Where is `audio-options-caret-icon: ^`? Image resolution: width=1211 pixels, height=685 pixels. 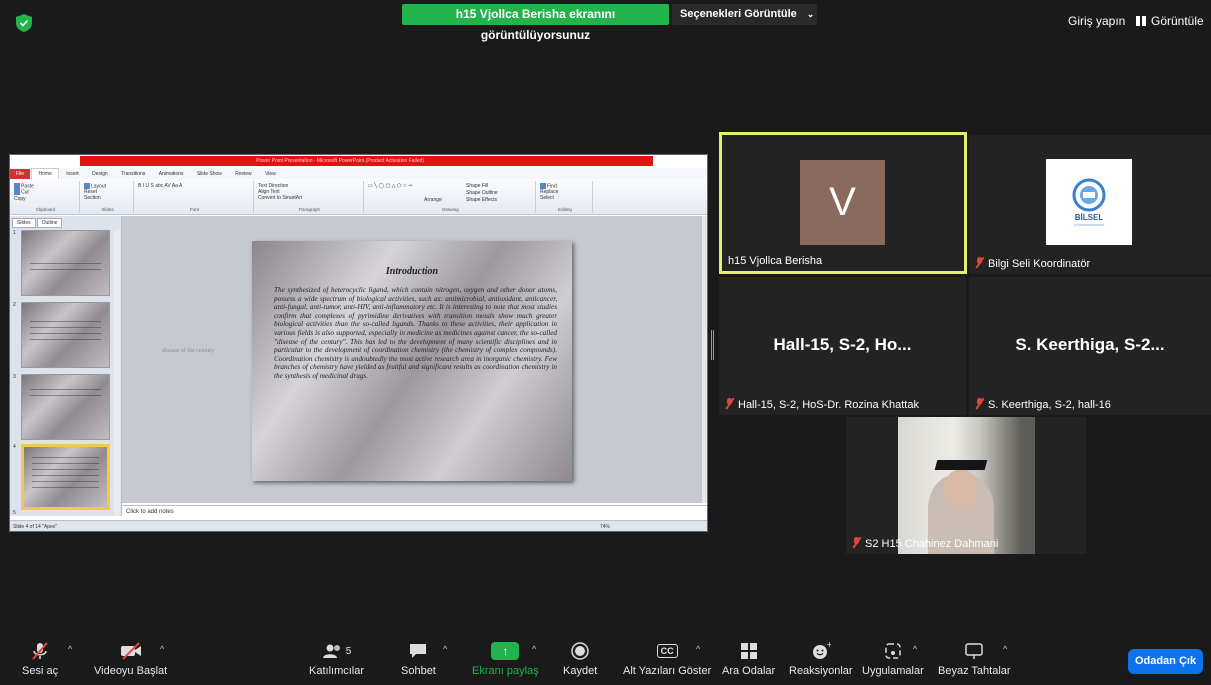
audio-options-caret-icon: ^ is located at coordinates (70, 649).